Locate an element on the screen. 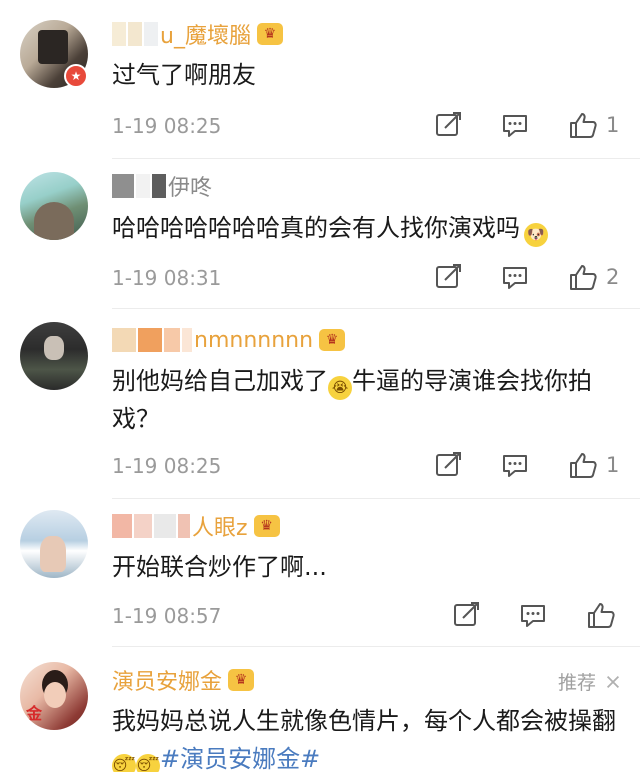 The width and height of the screenshot is (640, 772). username: nmnnnnnn is located at coordinates (253, 340).